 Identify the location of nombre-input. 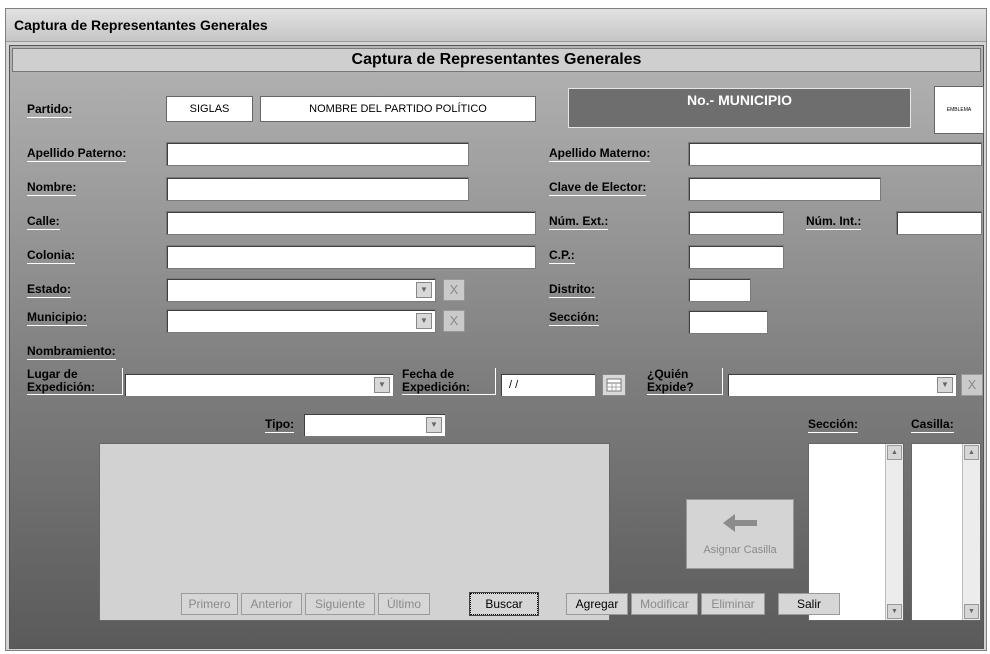
(317, 189).